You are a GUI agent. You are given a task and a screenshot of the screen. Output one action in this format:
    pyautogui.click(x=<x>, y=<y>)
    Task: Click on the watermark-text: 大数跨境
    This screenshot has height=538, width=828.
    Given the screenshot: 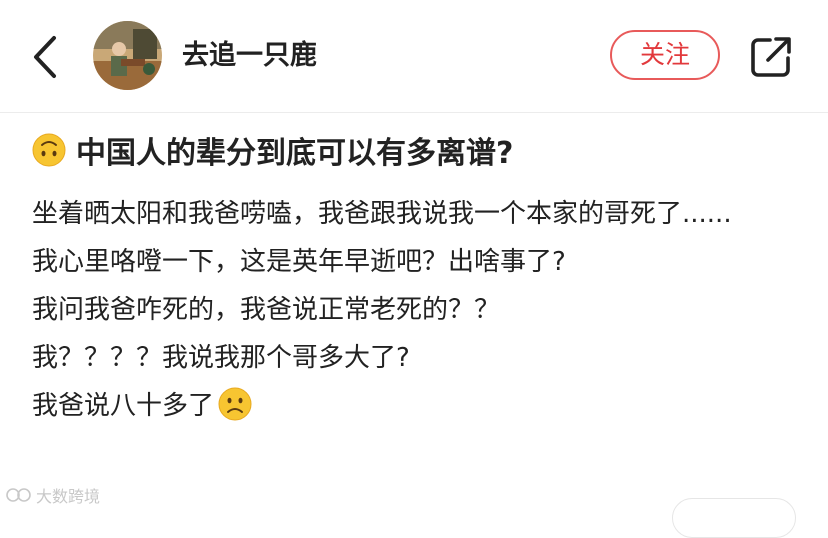 What is the action you would take?
    pyautogui.click(x=68, y=496)
    